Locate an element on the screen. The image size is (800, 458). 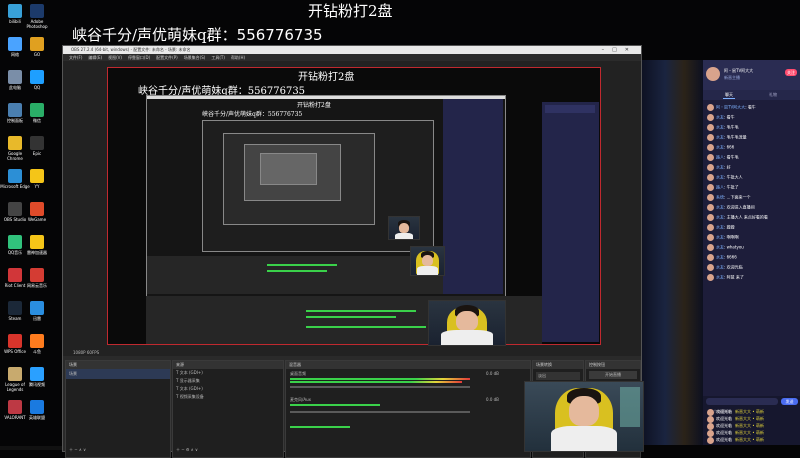
chat-text: 阿鼠 来了 is located at coordinates (735, 277).